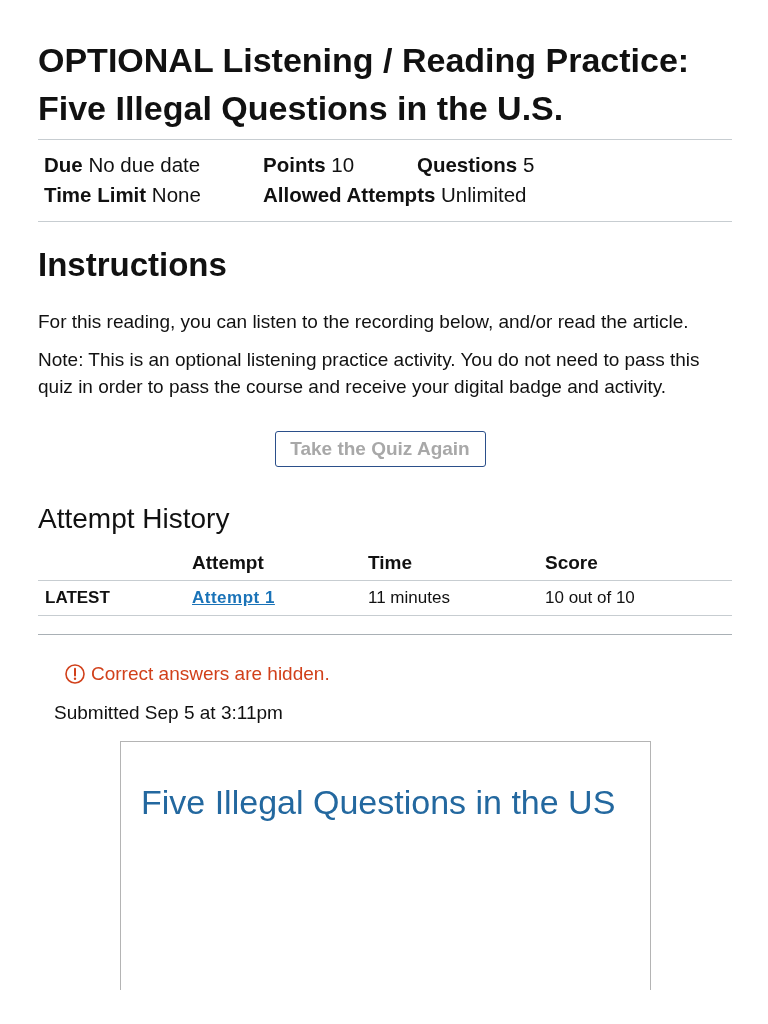 The image size is (768, 1024). What do you see at coordinates (273, 563) in the screenshot?
I see `column-header: Attempt` at bounding box center [273, 563].